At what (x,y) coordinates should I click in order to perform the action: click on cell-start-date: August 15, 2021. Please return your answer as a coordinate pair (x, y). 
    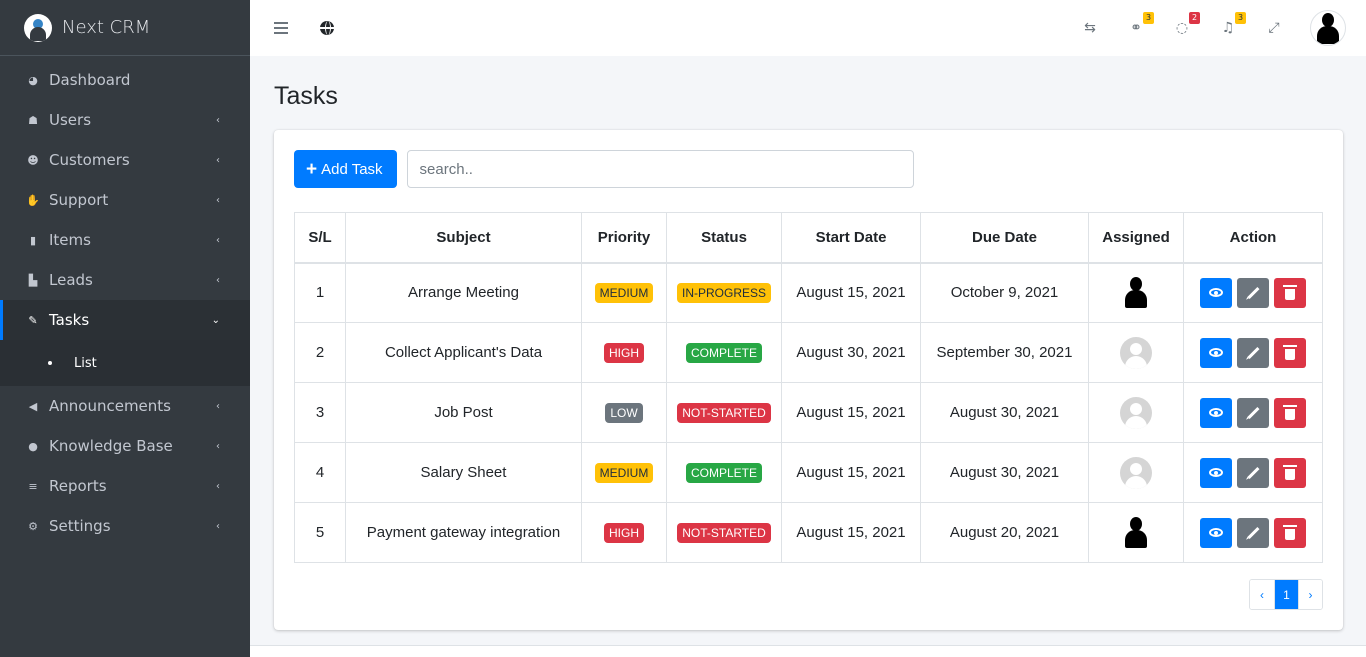
    Looking at the image, I should click on (851, 412).